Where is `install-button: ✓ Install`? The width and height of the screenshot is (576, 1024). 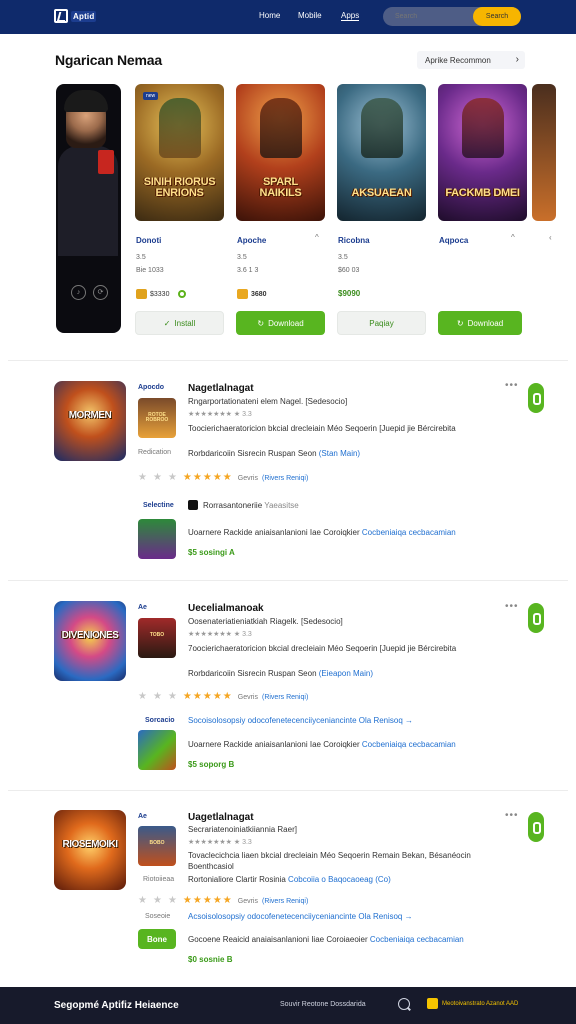 install-button: ✓ Install is located at coordinates (179, 323).